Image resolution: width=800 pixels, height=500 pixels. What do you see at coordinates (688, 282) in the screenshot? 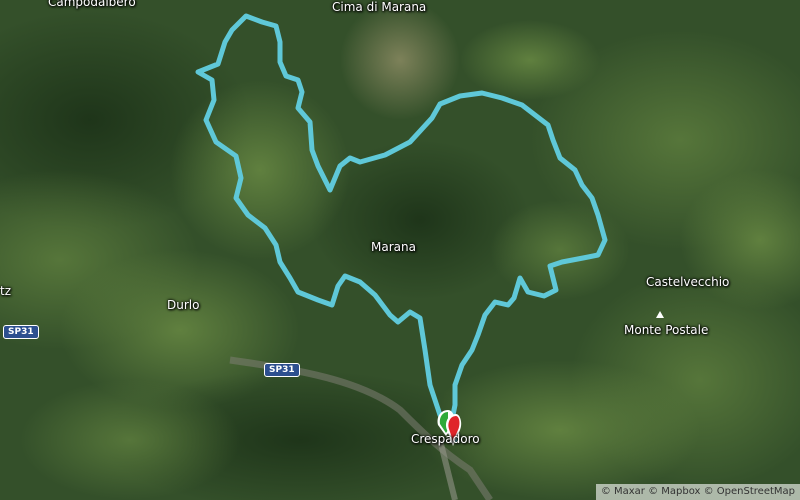
I see `place-label-castelvecchio: Castelvecchio` at bounding box center [688, 282].